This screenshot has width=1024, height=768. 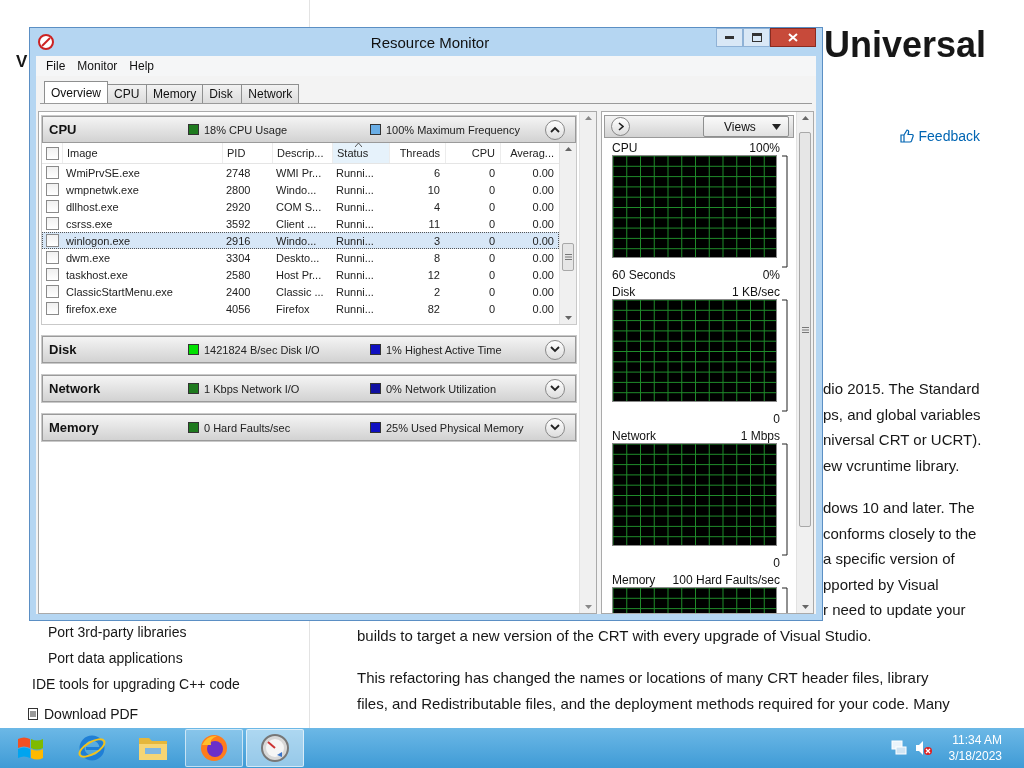 I want to click on section-header: Network 1 Kbps Network I/O 0% Network Utilization, so click(x=309, y=388).